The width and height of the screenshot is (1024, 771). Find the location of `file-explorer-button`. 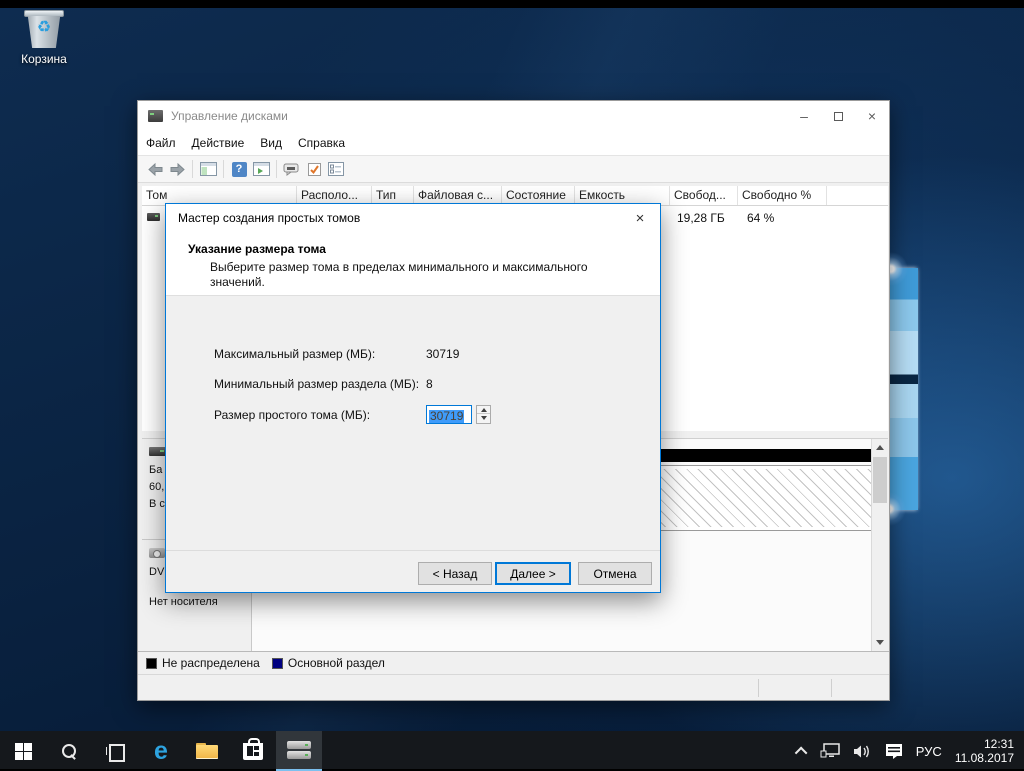

file-explorer-button is located at coordinates (207, 751).